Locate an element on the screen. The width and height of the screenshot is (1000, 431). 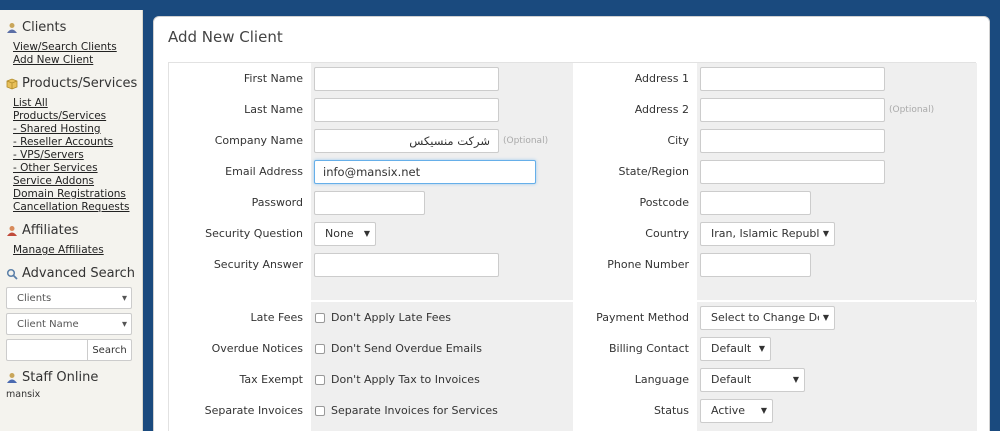
last-name-cell is located at coordinates (442, 109).